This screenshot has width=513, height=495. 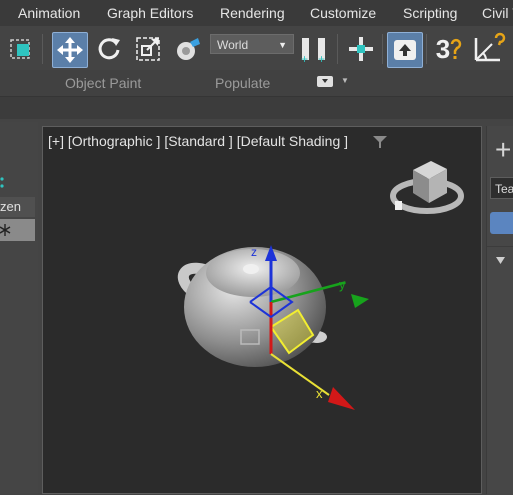 I want to click on viewcube-south-marker, so click(x=398, y=205).